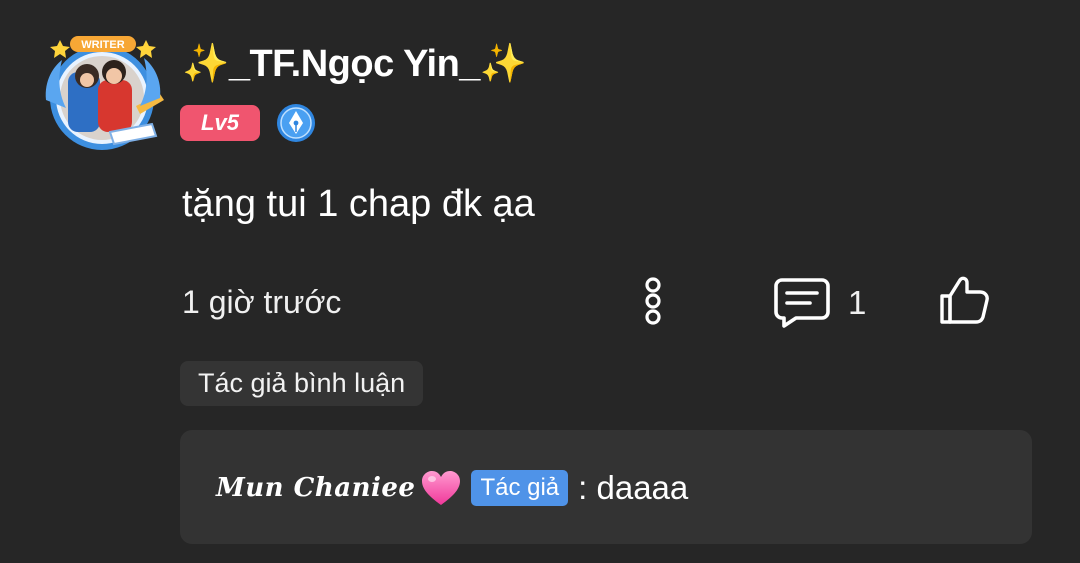  What do you see at coordinates (633, 487) in the screenshot?
I see `reply-text: : daaaa` at bounding box center [633, 487].